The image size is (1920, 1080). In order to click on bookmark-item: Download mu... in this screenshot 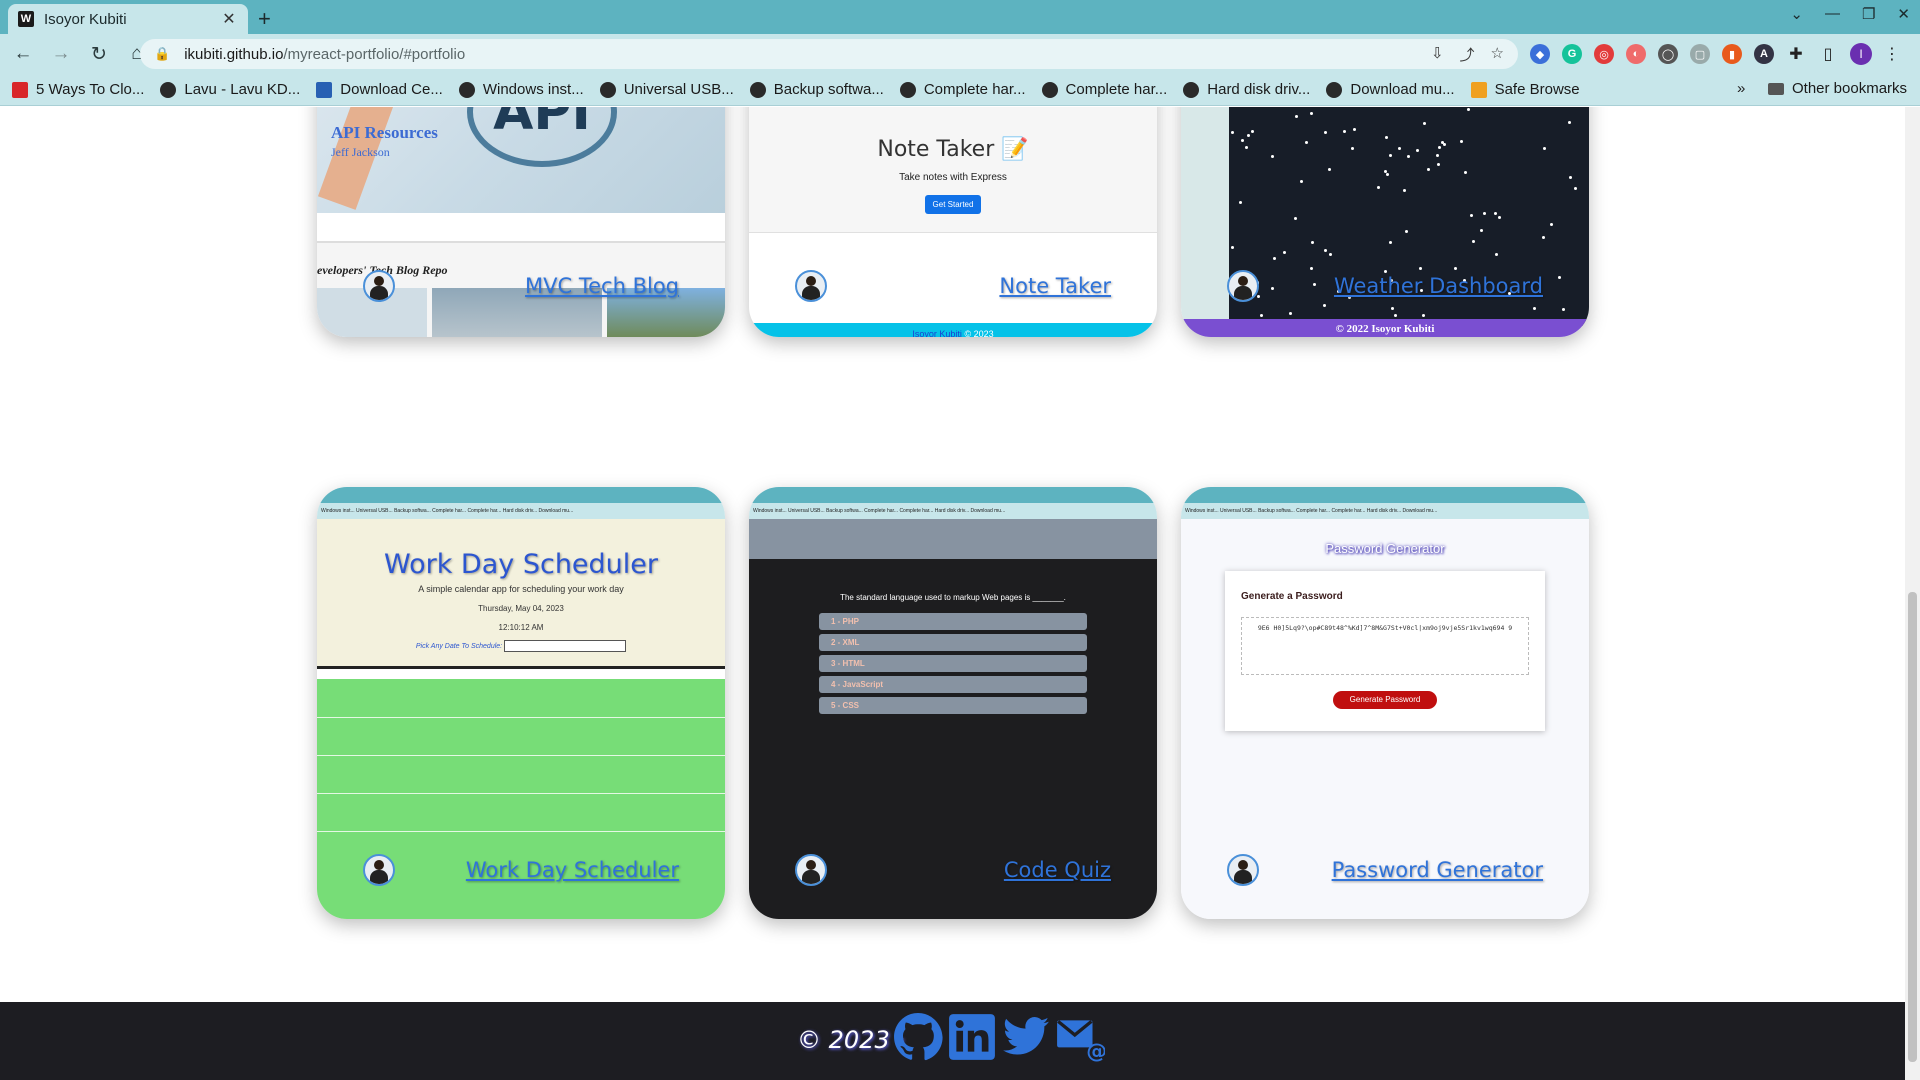, I will do `click(1390, 89)`.